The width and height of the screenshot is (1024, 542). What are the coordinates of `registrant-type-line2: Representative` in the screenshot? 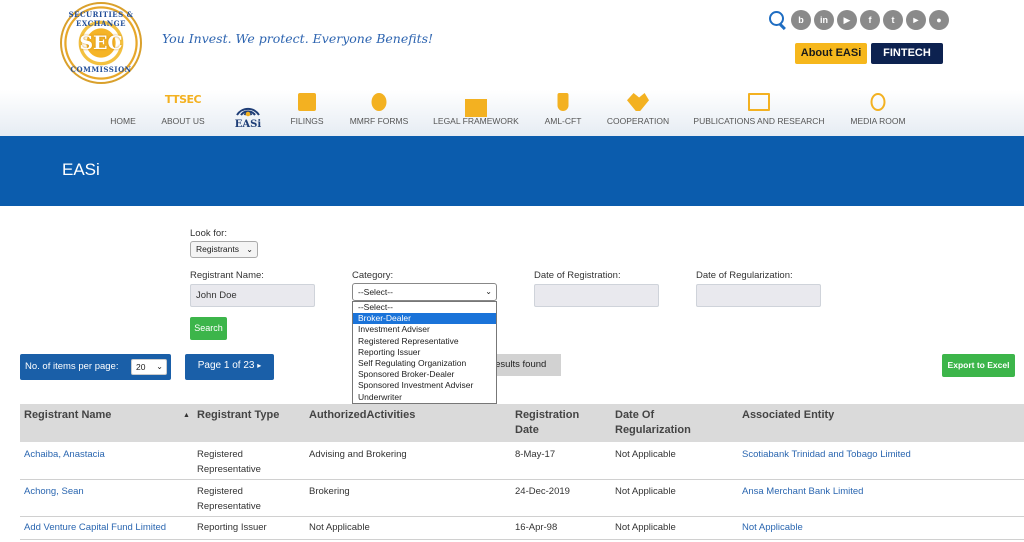 It's located at (229, 506).